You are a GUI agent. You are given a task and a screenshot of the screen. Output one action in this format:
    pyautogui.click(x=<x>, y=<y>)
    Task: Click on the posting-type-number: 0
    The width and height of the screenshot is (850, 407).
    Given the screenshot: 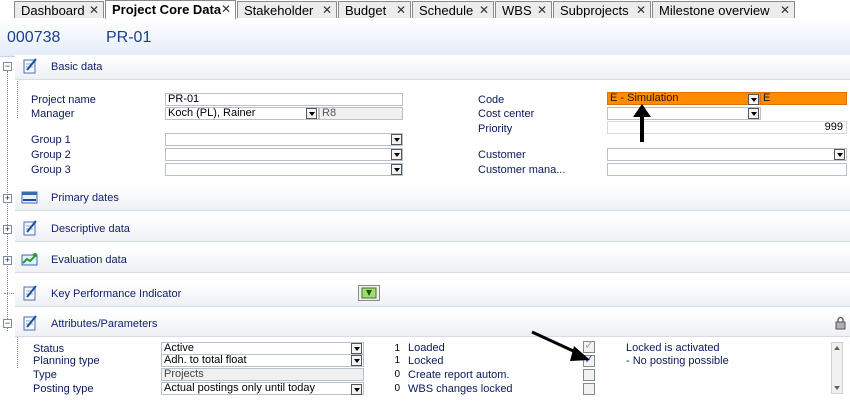 What is the action you would take?
    pyautogui.click(x=397, y=388)
    